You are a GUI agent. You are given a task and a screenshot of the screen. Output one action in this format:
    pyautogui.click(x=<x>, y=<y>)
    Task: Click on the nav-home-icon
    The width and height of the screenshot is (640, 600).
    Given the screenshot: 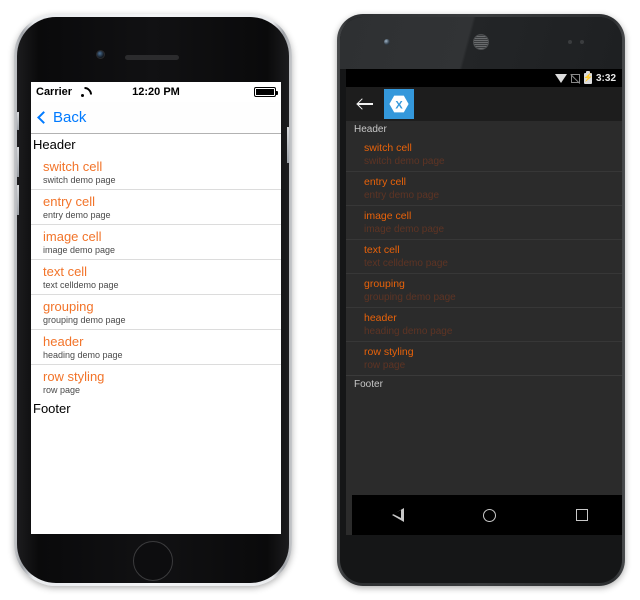 What is the action you would take?
    pyautogui.click(x=490, y=515)
    